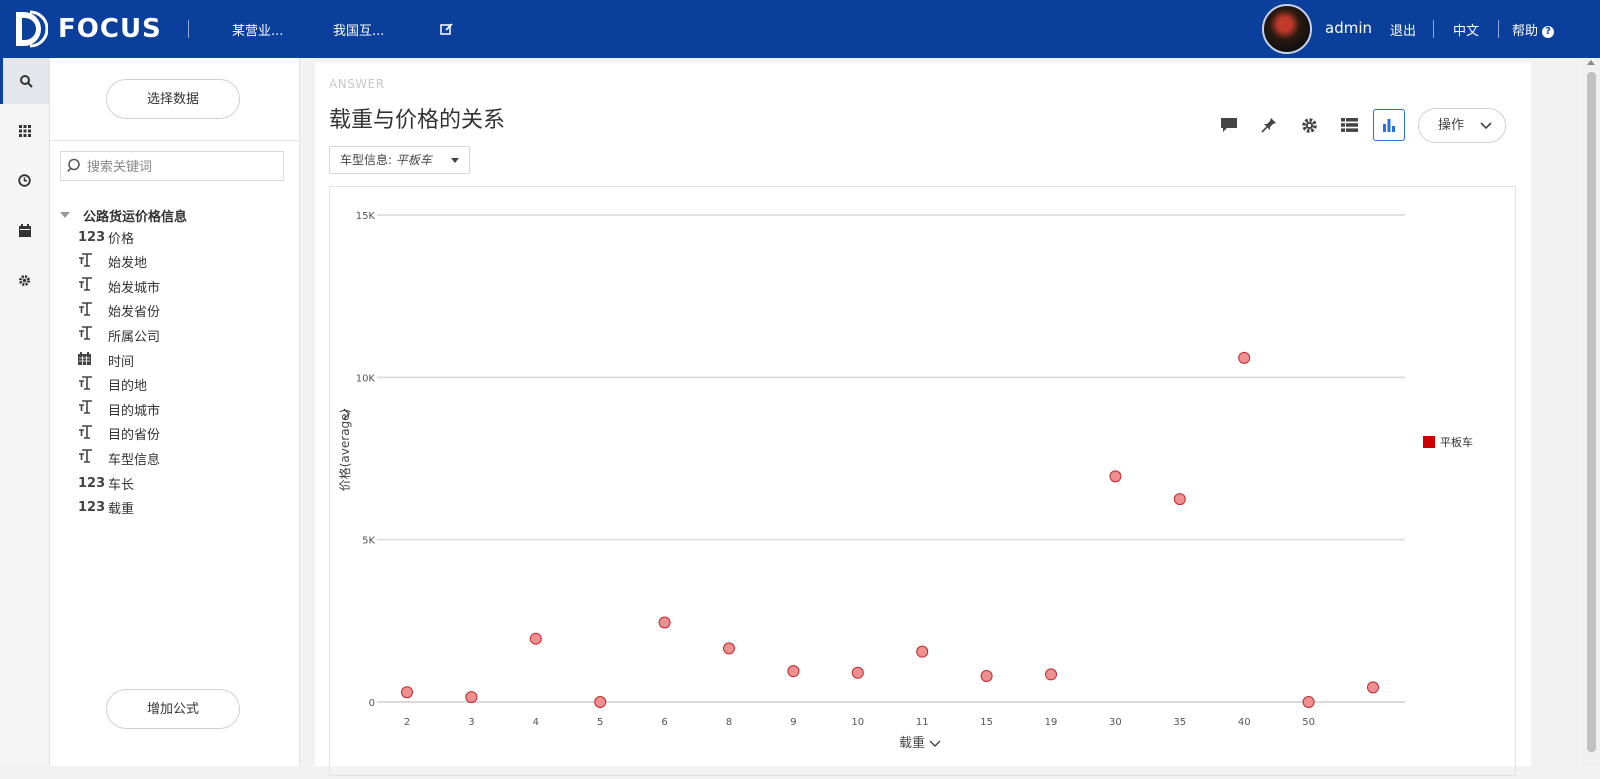 This screenshot has height=779, width=1600. What do you see at coordinates (182, 167) in the screenshot?
I see `search-input` at bounding box center [182, 167].